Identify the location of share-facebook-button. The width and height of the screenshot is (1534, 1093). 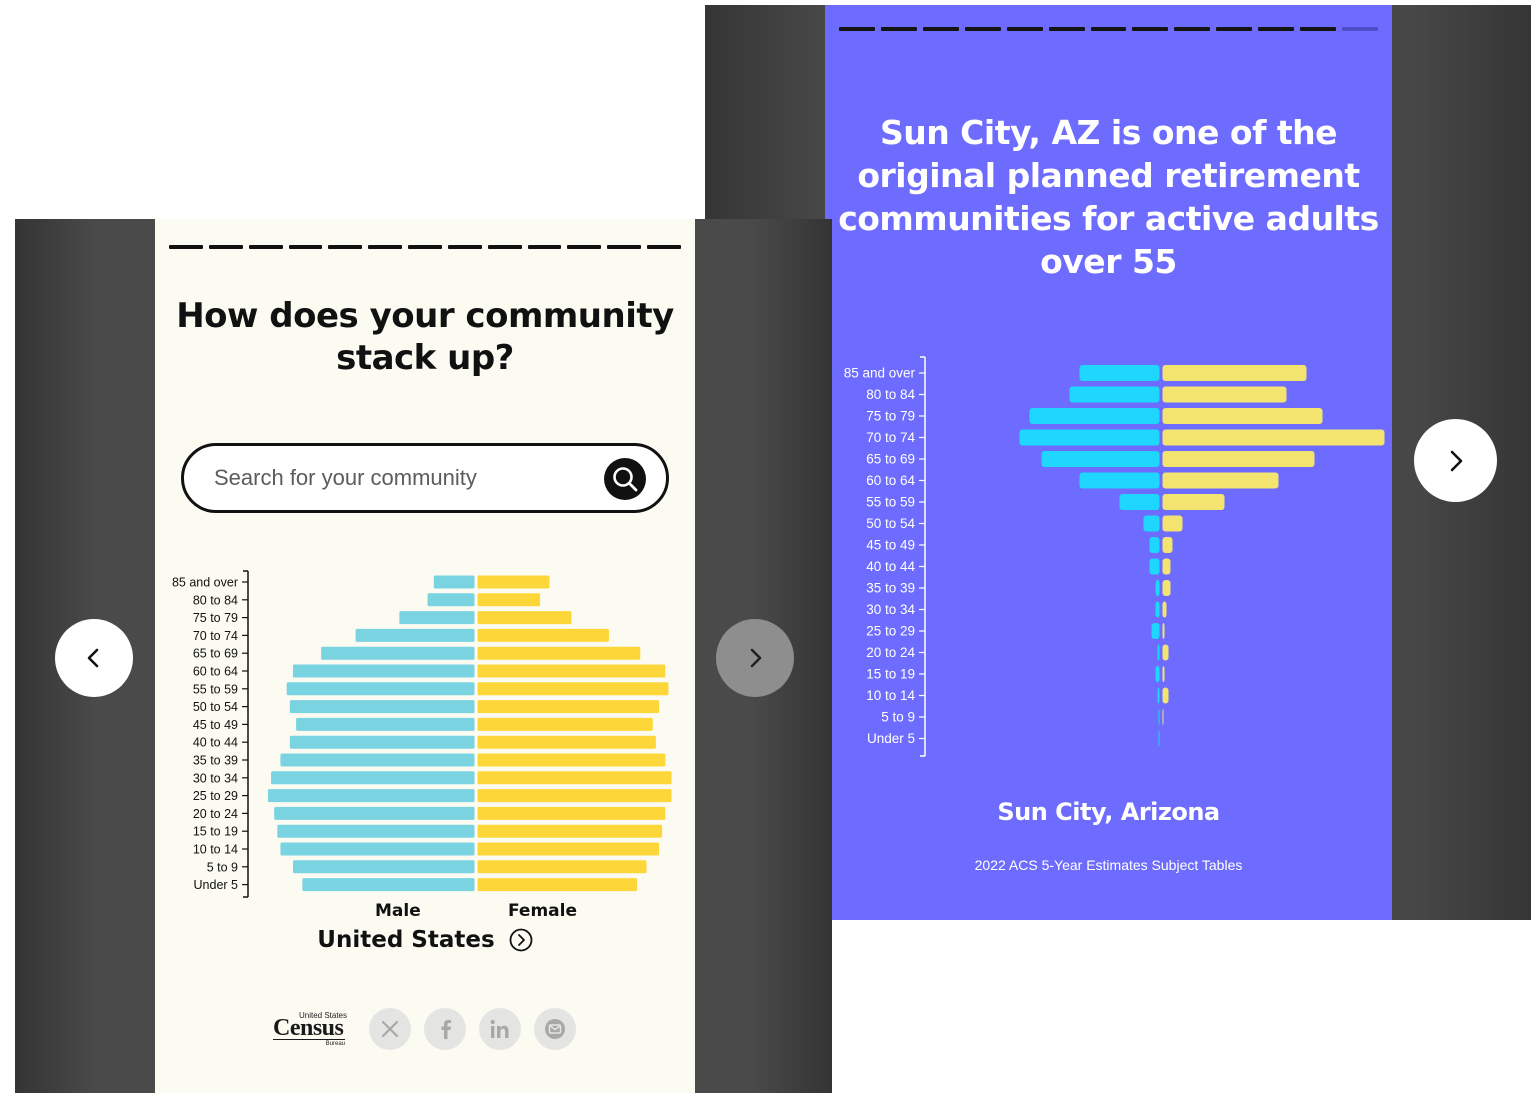
(445, 1029).